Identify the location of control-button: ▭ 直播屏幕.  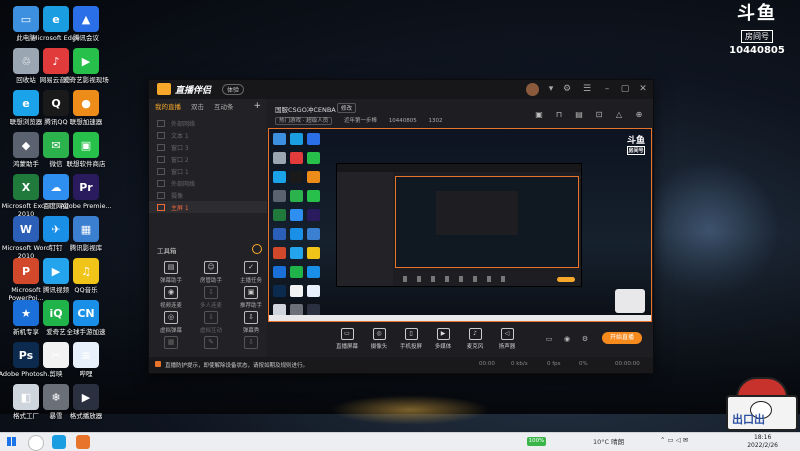
(347, 339).